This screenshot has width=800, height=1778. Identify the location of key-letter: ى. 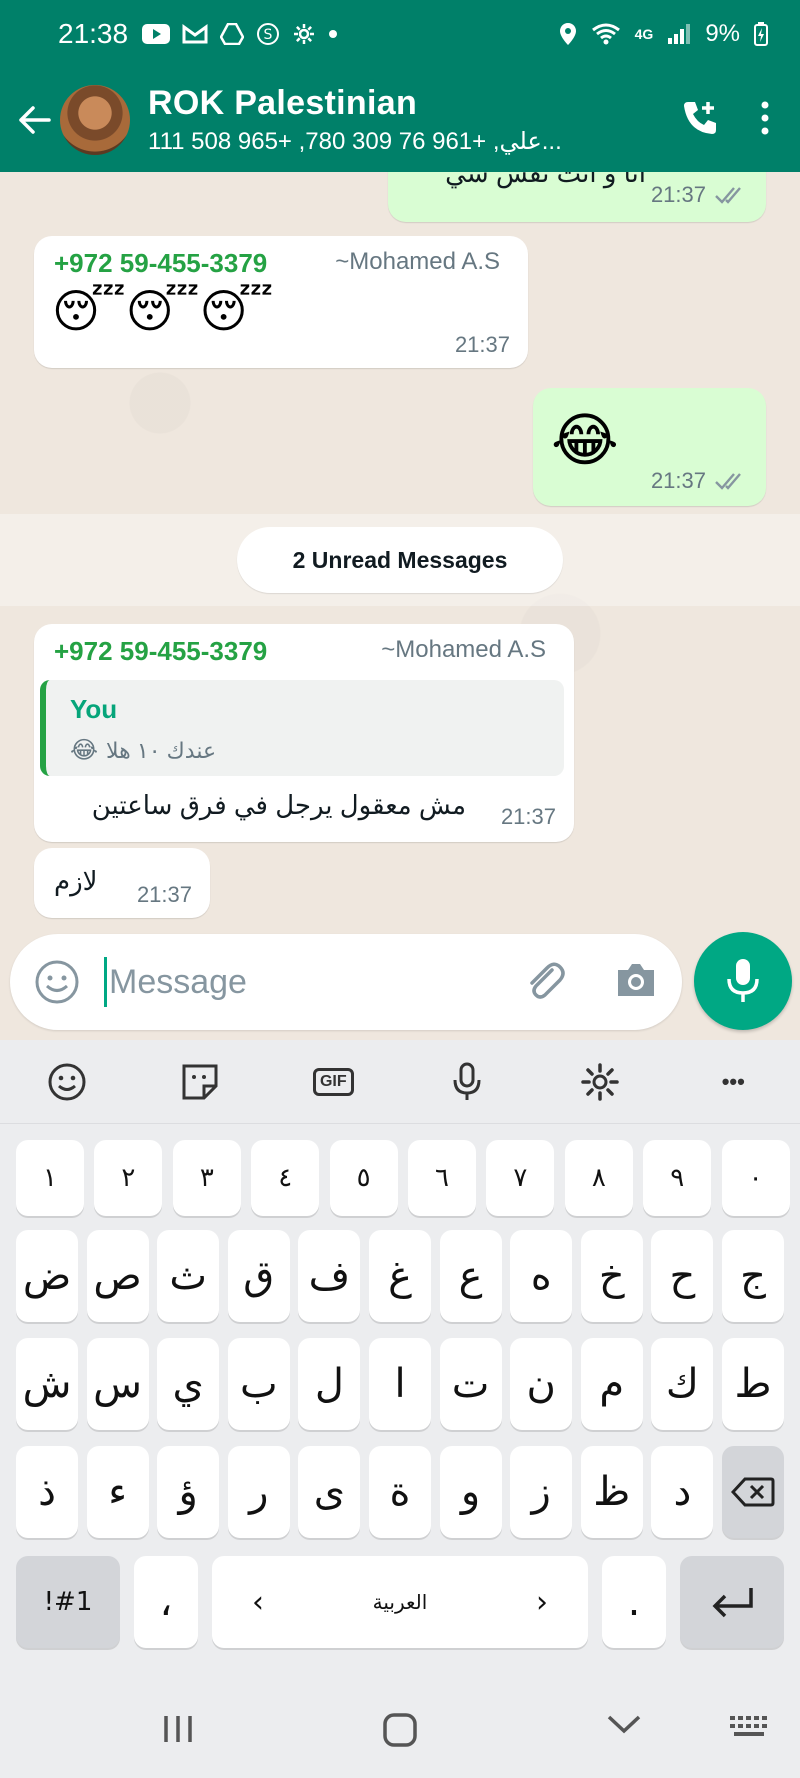
(329, 1492).